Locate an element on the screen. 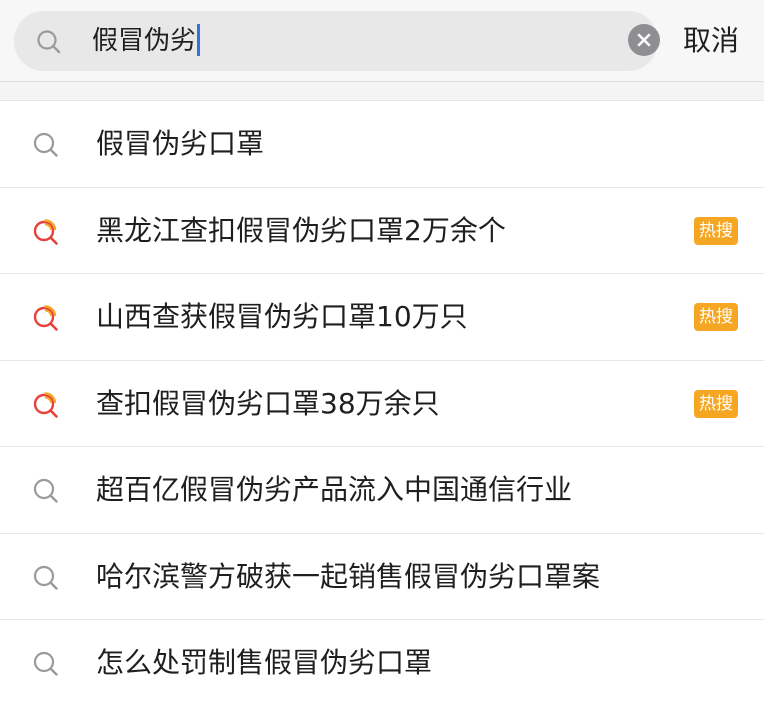  clear-icon is located at coordinates (644, 40).